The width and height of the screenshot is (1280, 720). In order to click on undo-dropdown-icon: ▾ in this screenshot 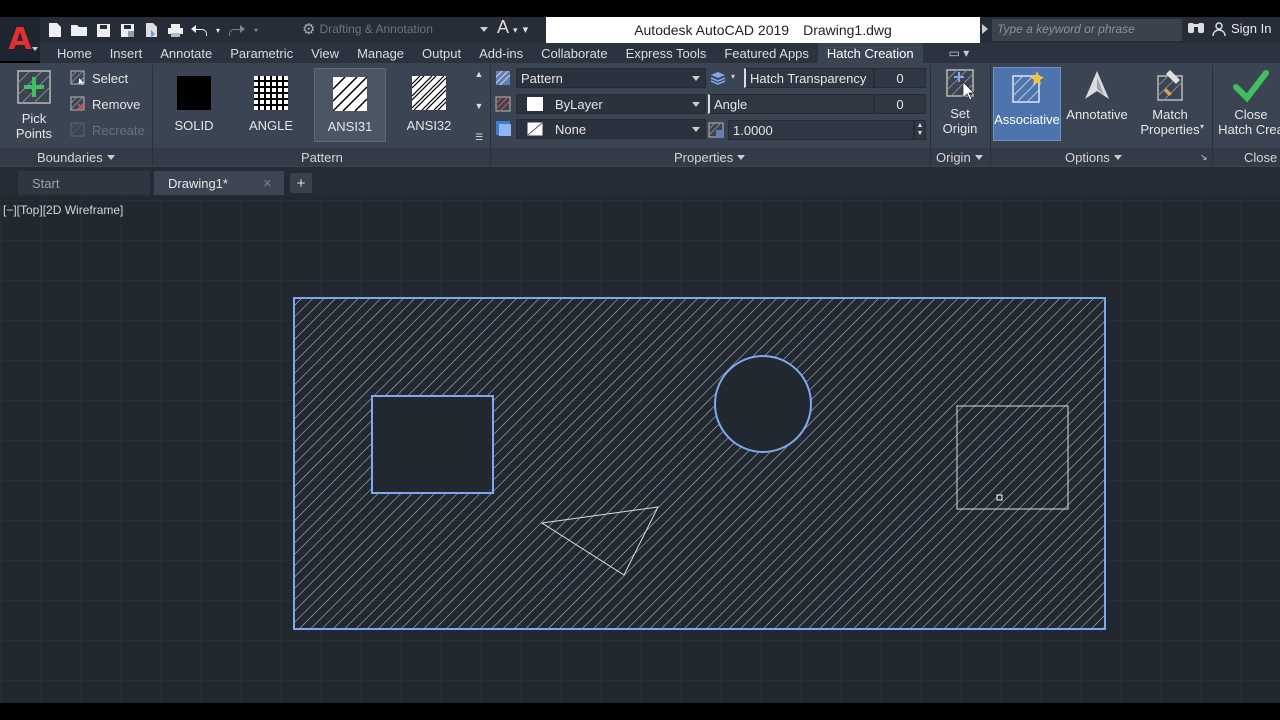, I will do `click(218, 30)`.